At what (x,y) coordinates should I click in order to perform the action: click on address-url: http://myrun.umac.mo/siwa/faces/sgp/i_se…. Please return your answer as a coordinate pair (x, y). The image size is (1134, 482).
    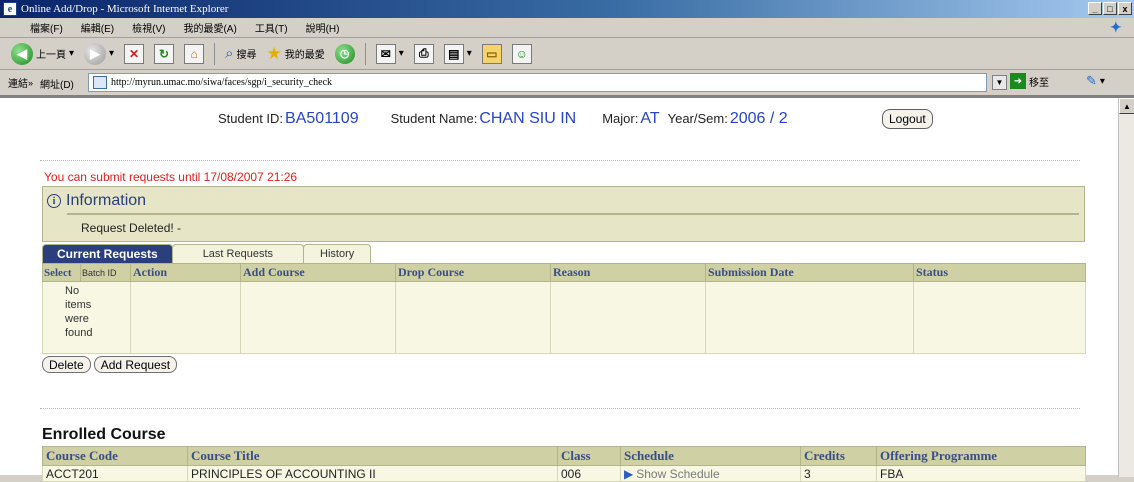
    Looking at the image, I should click on (221, 82).